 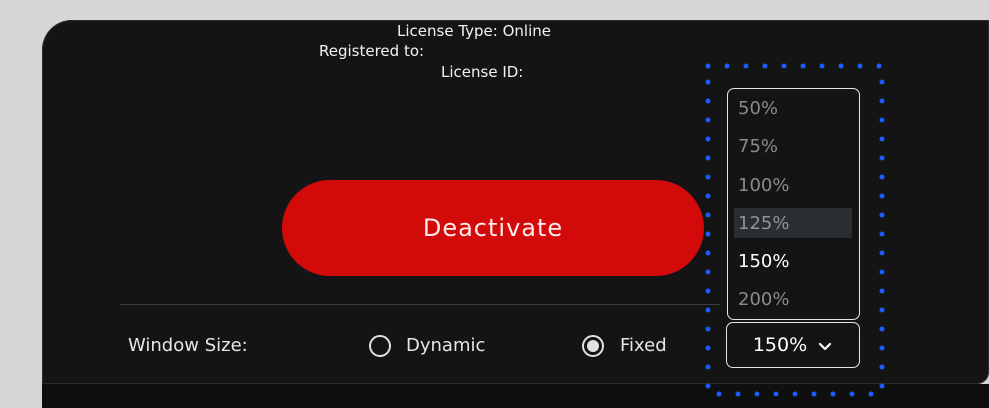 What do you see at coordinates (493, 228) in the screenshot?
I see `deactivate-button: Deactivate` at bounding box center [493, 228].